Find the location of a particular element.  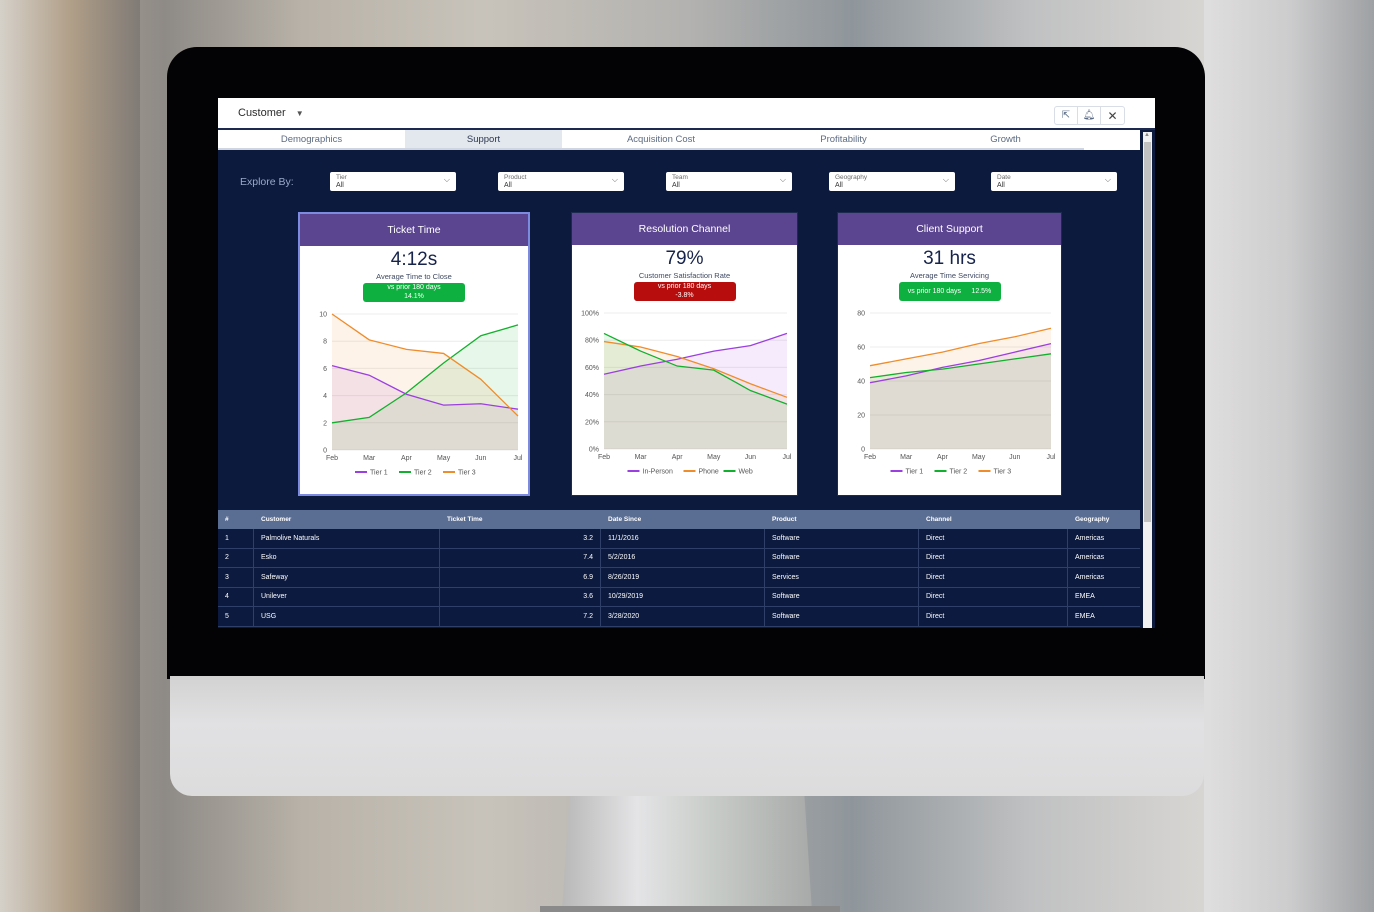

filter-geography: Geography All ⌵ is located at coordinates (892, 181).